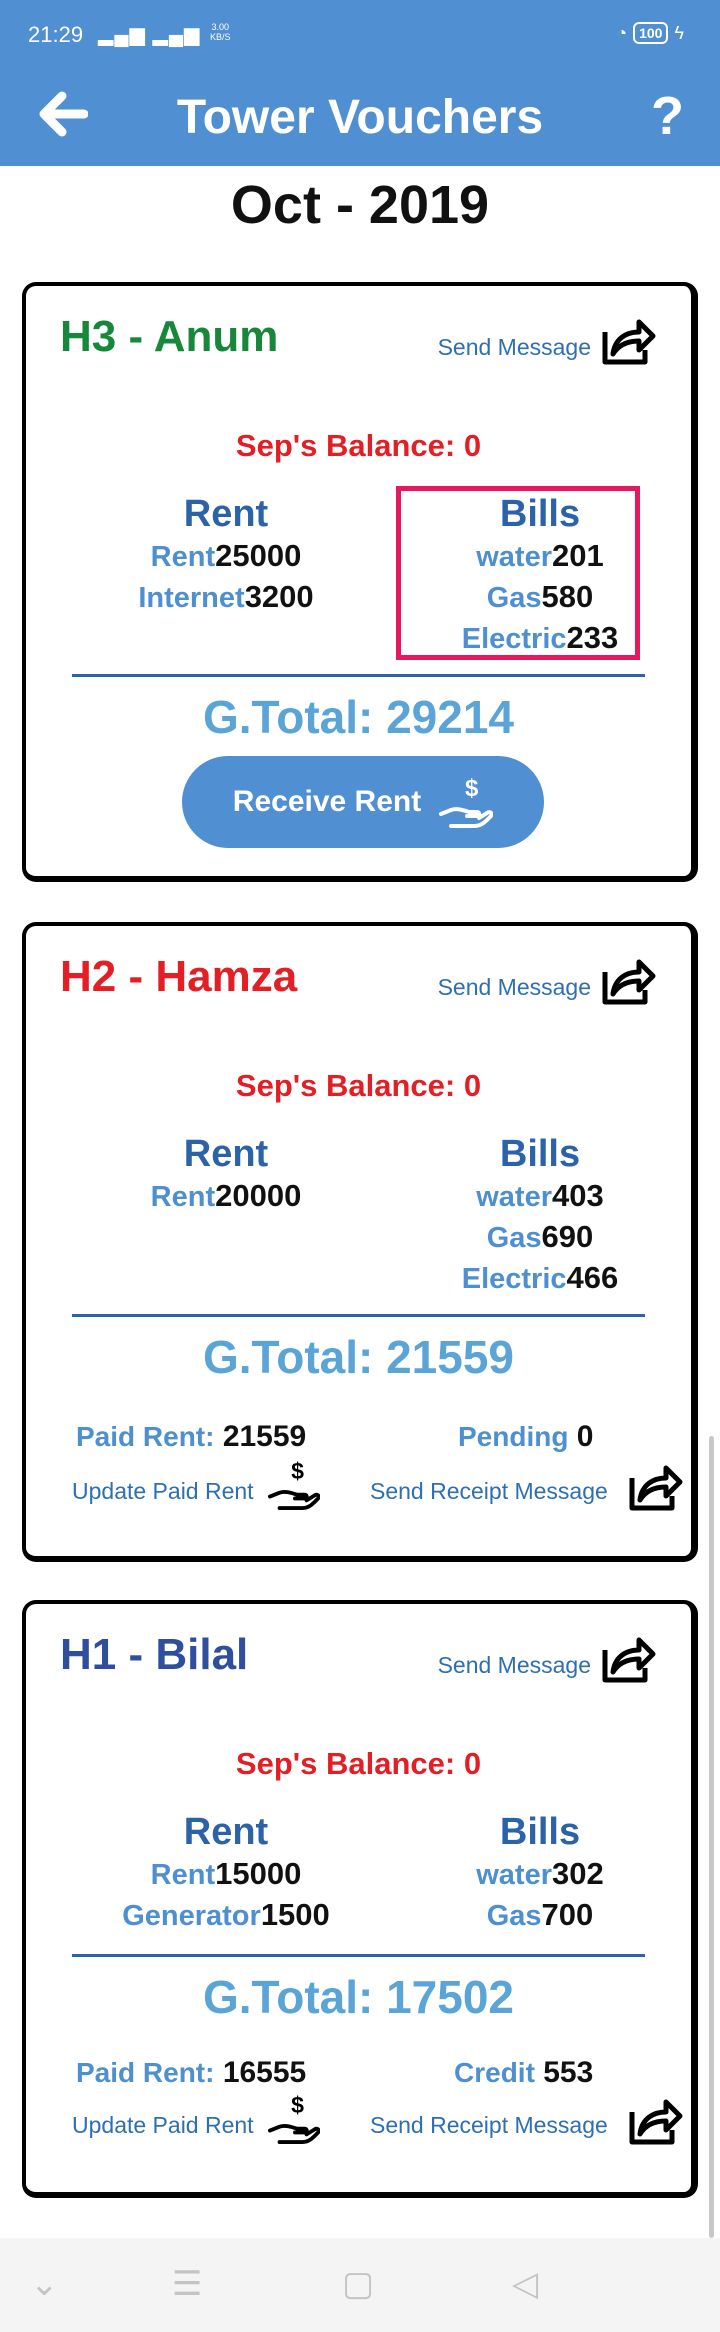 The image size is (720, 2332). What do you see at coordinates (711, 1837) in the screenshot?
I see `scrollbar` at bounding box center [711, 1837].